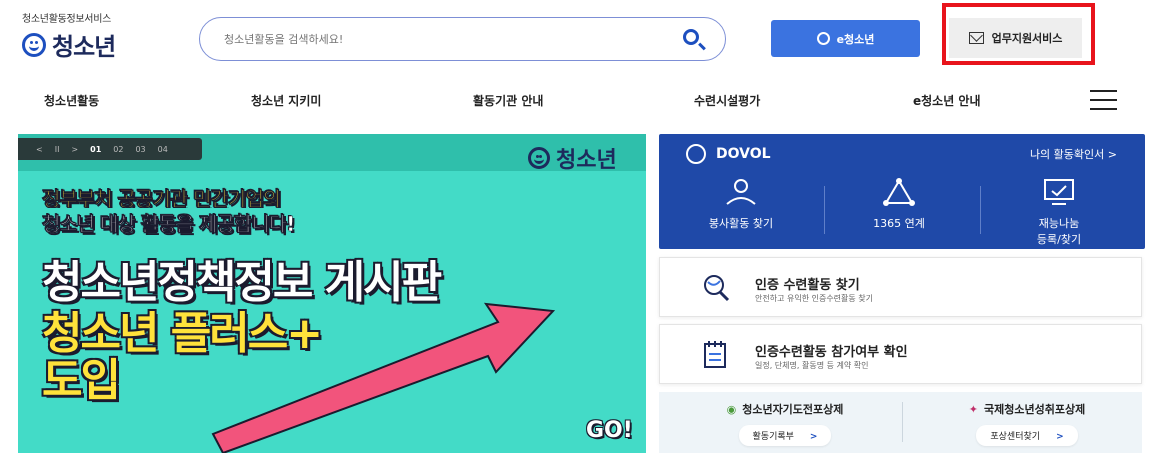 The width and height of the screenshot is (1155, 453). What do you see at coordinates (81, 380) in the screenshot?
I see `banner-headline-5: 도입` at bounding box center [81, 380].